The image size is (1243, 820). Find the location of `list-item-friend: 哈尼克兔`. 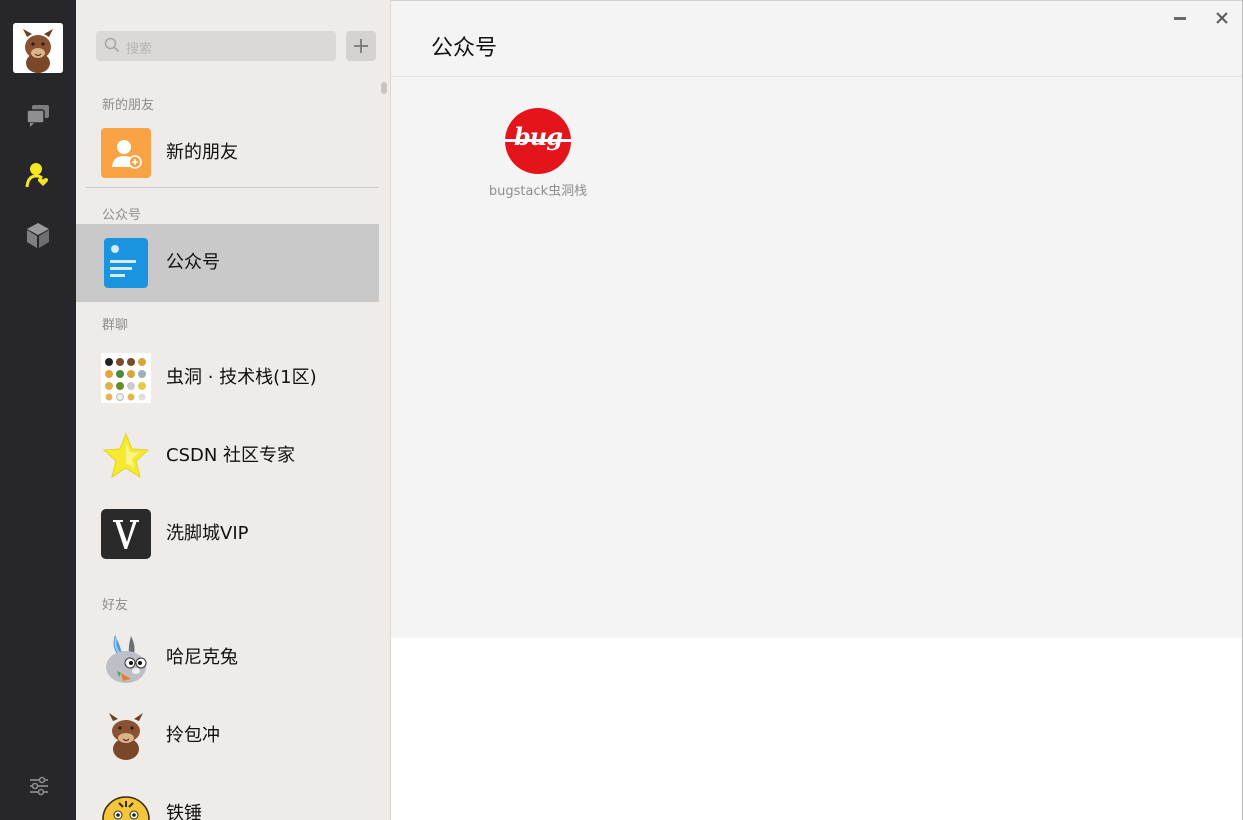

list-item-friend: 哈尼克兔 is located at coordinates (227, 658).